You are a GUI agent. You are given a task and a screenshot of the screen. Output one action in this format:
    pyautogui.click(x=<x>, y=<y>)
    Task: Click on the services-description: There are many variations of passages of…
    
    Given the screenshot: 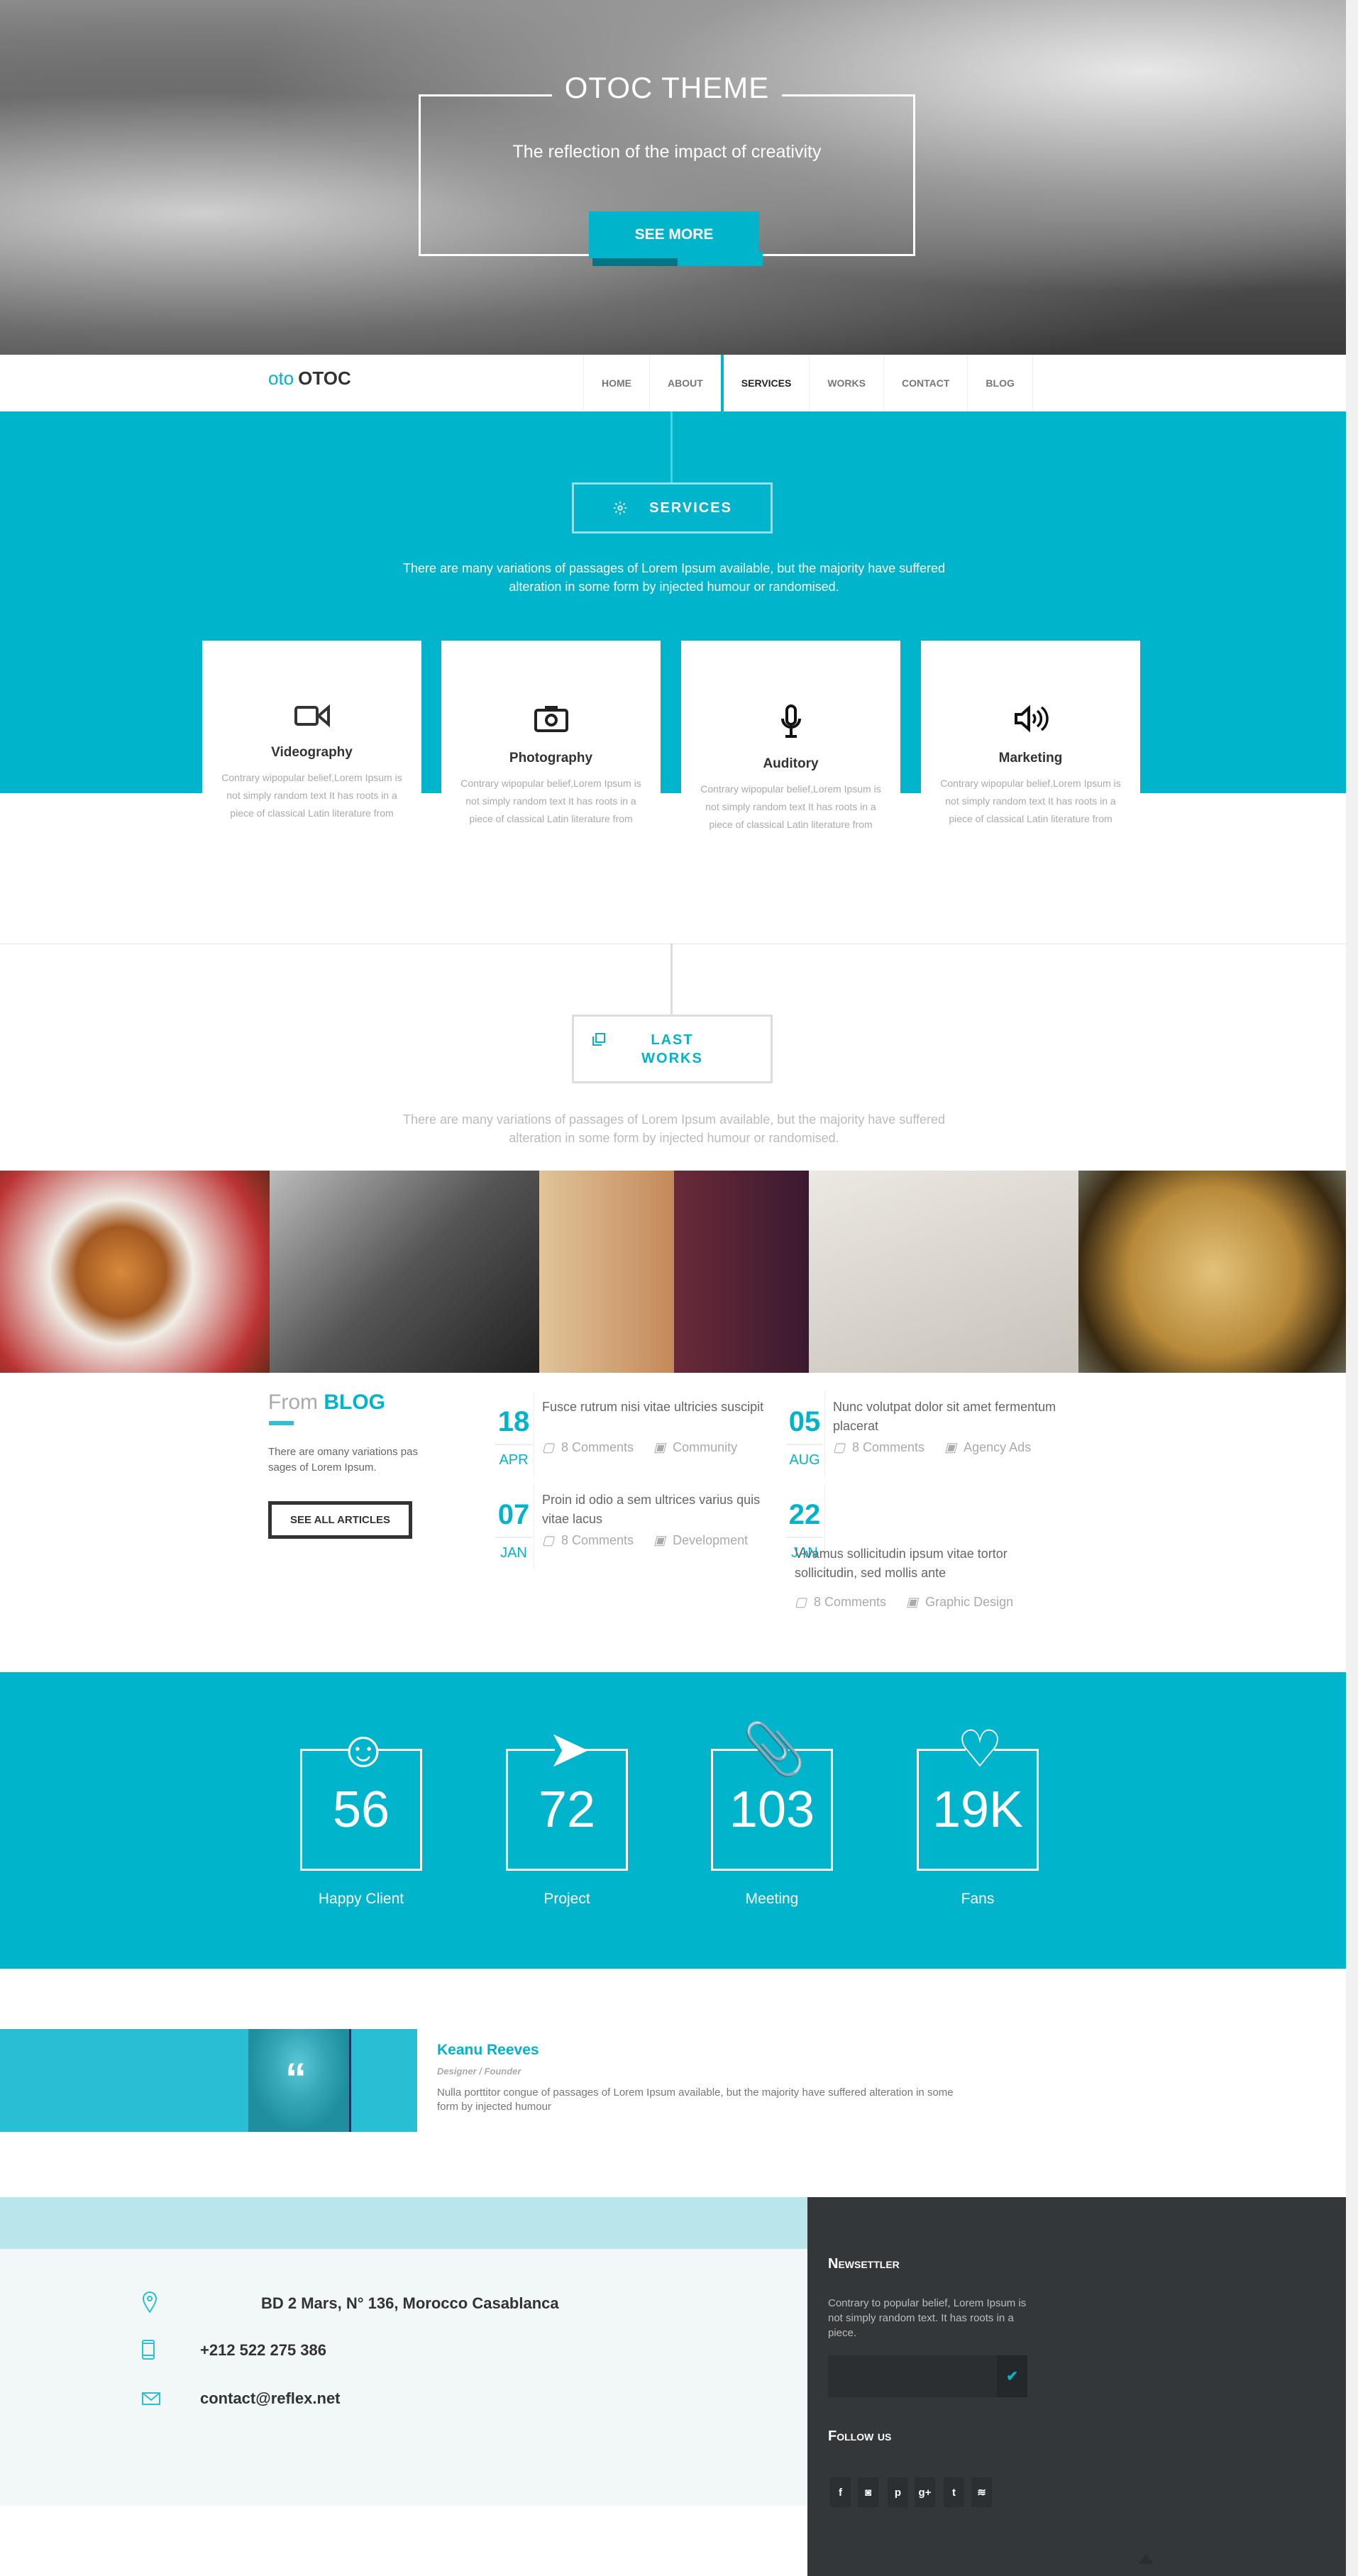 What is the action you would take?
    pyautogui.click(x=674, y=577)
    